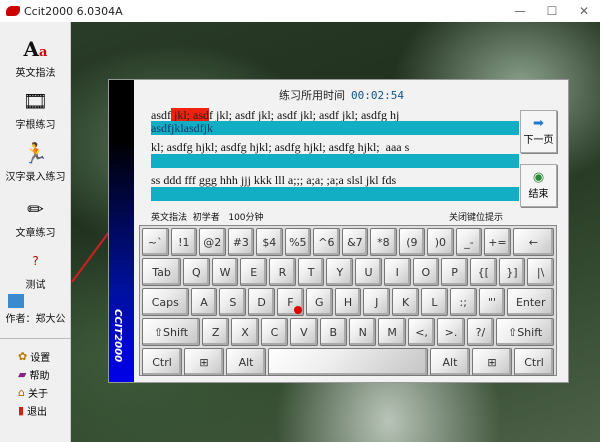  I want to click on key: +=, so click(497, 242).